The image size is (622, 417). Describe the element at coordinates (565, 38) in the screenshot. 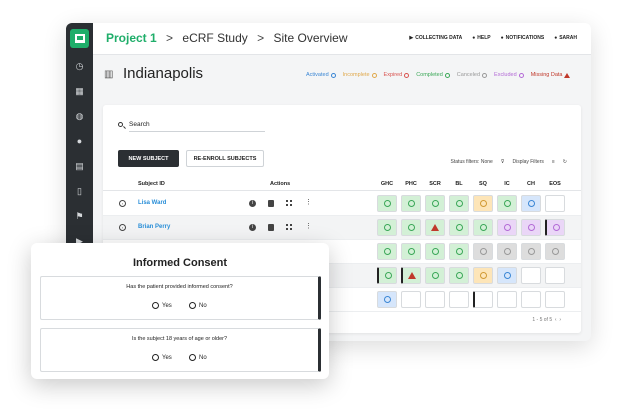

I see `user-menu: ● SARAH` at that location.